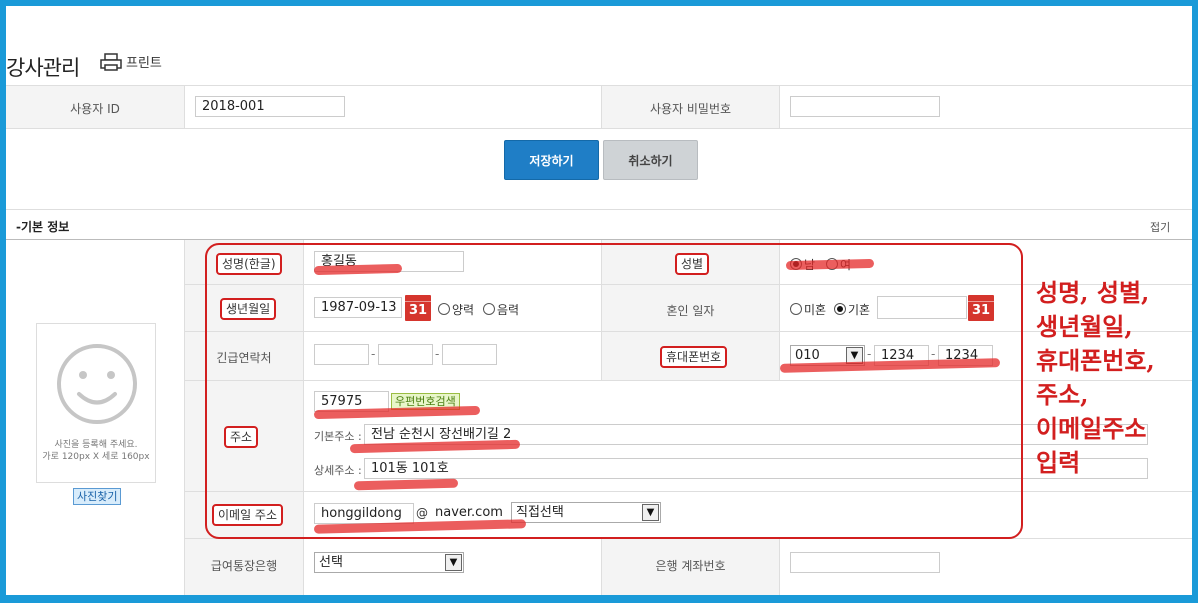 This screenshot has height=603, width=1198. I want to click on photo-placeholder: 사진을 등록해 주세요. 가로 120px X 세로 160px, so click(96, 403).